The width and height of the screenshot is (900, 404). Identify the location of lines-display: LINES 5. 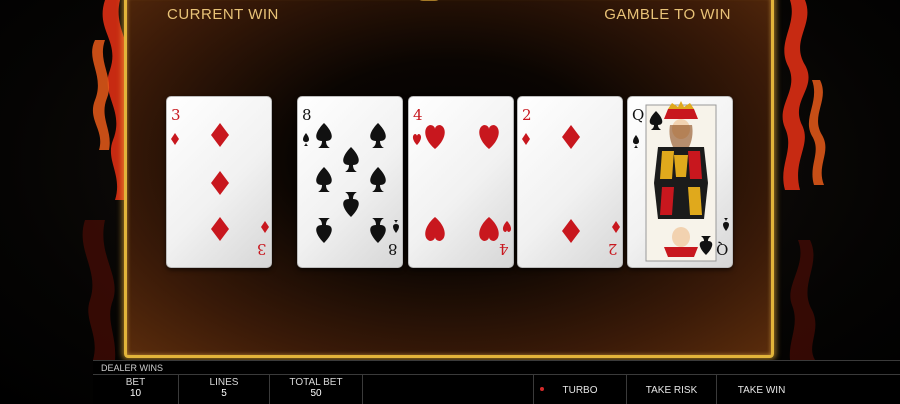
(224, 389).